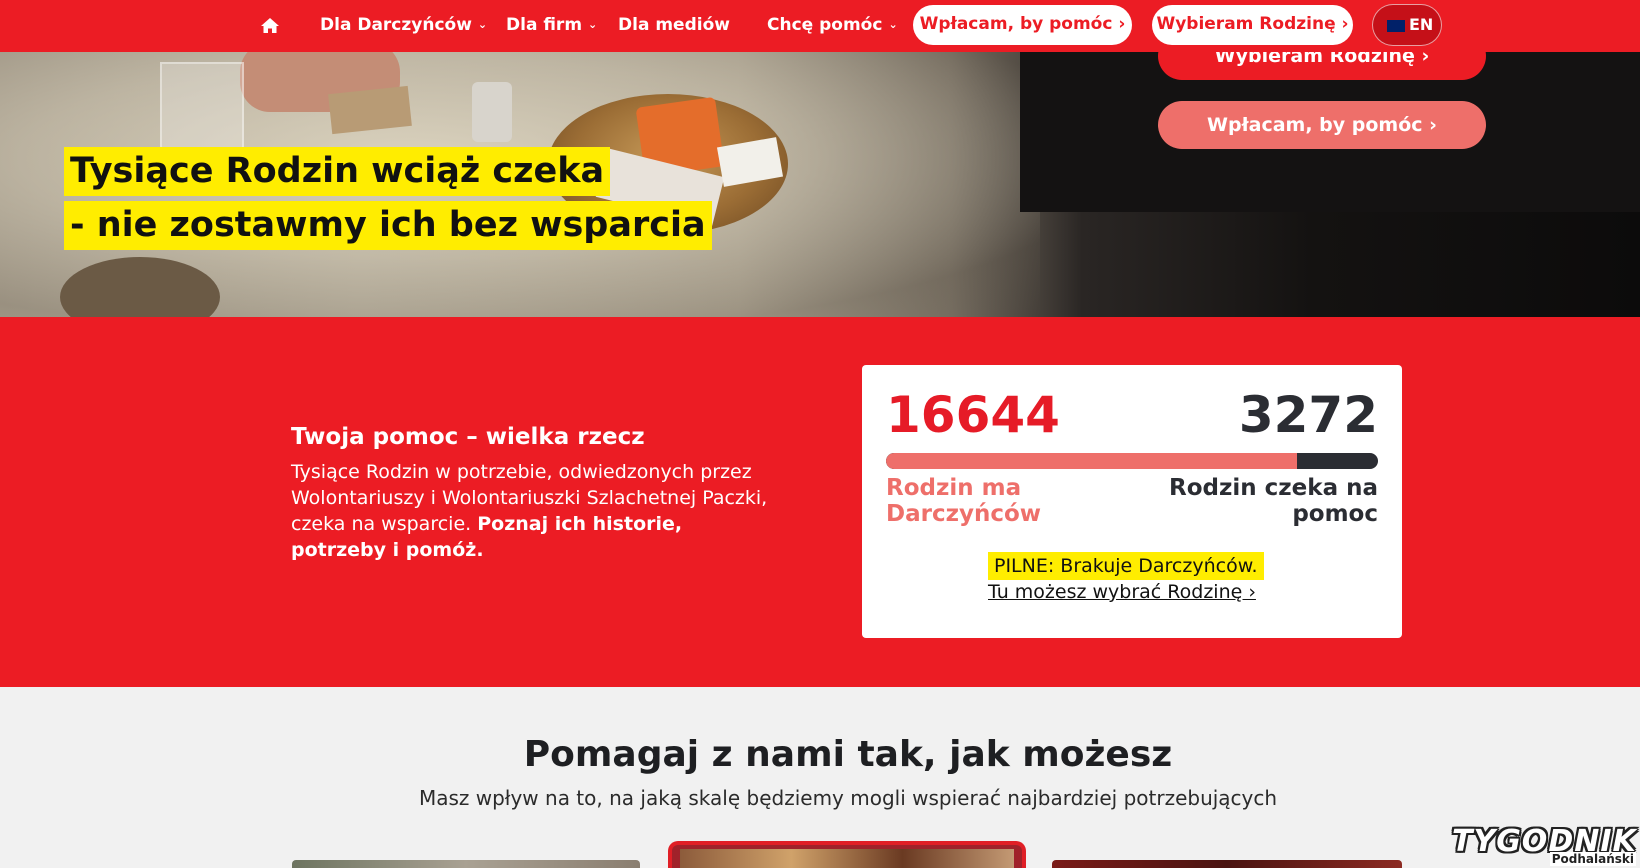 The image size is (1640, 868). I want to click on families-with-donors-label: Rodzin ma Darczyńców, so click(964, 501).